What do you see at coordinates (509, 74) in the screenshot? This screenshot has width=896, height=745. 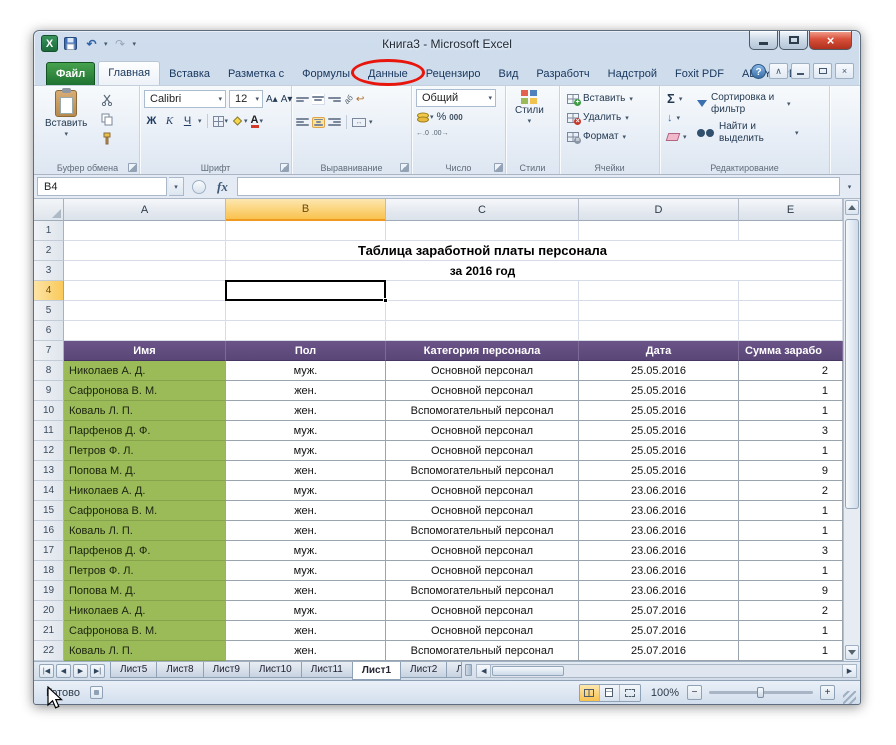 I see `ribbon-tab-7: Вид` at bounding box center [509, 74].